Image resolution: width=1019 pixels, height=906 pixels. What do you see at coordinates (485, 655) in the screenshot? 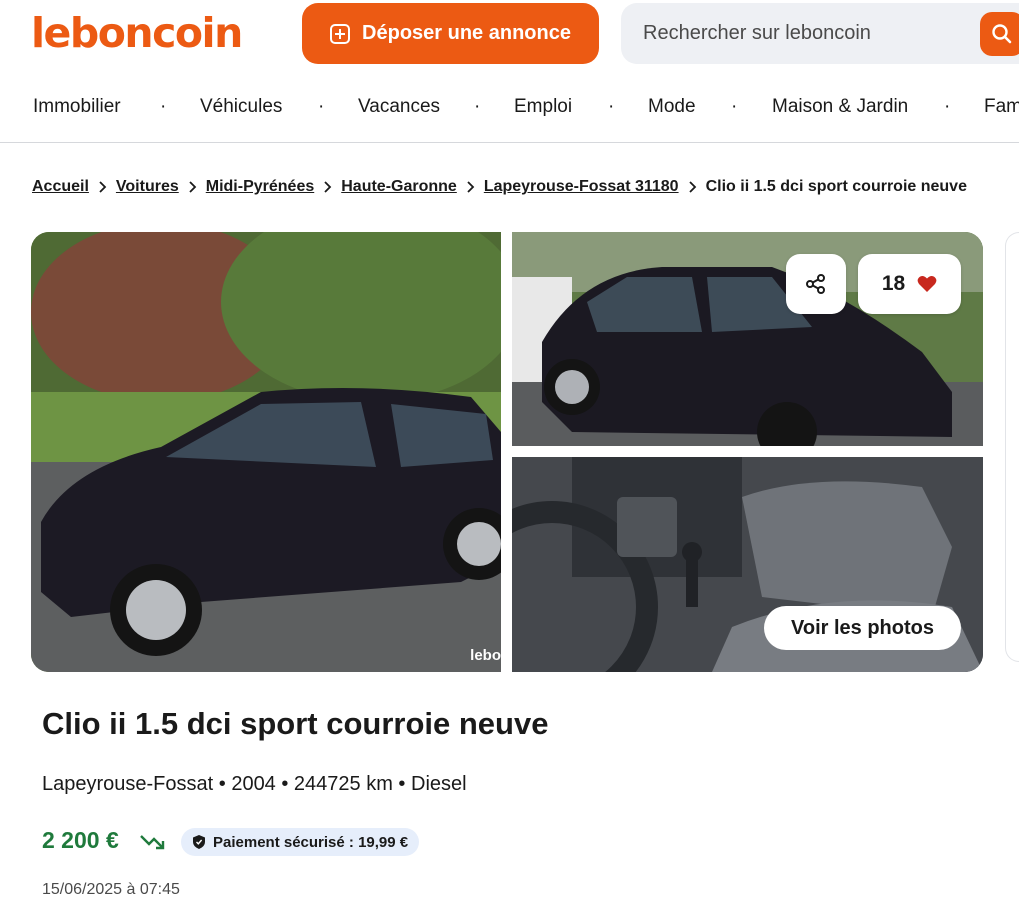
I see `watermark-text: lebo` at bounding box center [485, 655].